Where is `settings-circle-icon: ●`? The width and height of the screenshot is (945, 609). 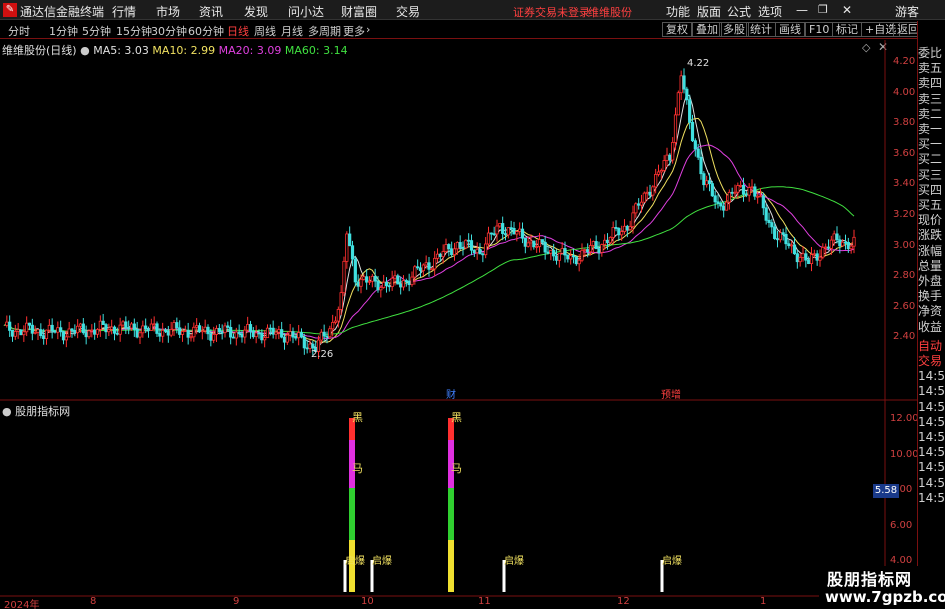
settings-circle-icon: ● is located at coordinates (7, 411).